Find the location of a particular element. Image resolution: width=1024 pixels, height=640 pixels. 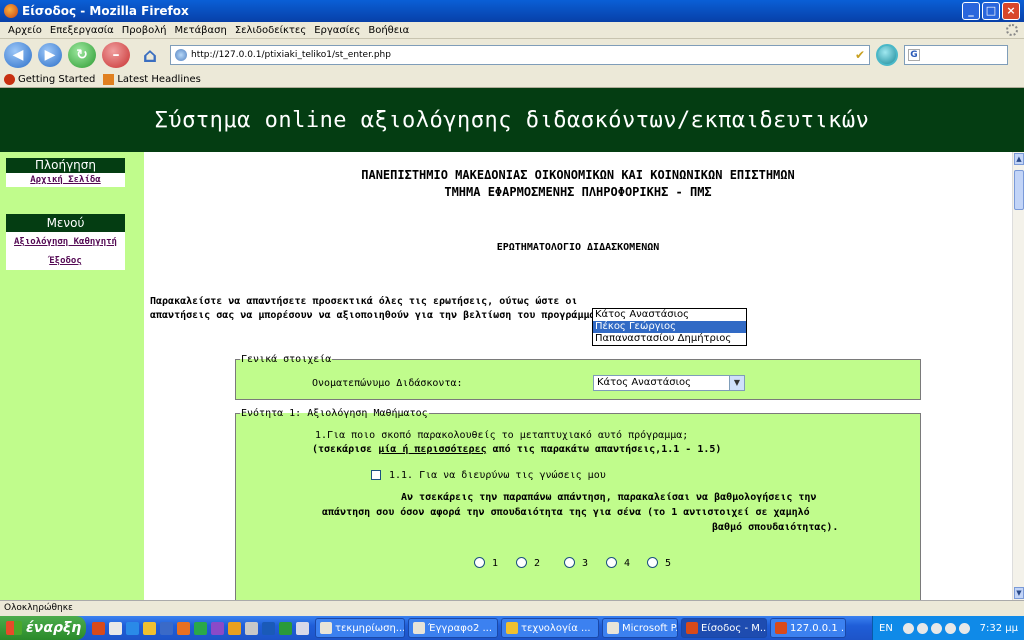

menu-go: Μετάβαση is located at coordinates (201, 30).